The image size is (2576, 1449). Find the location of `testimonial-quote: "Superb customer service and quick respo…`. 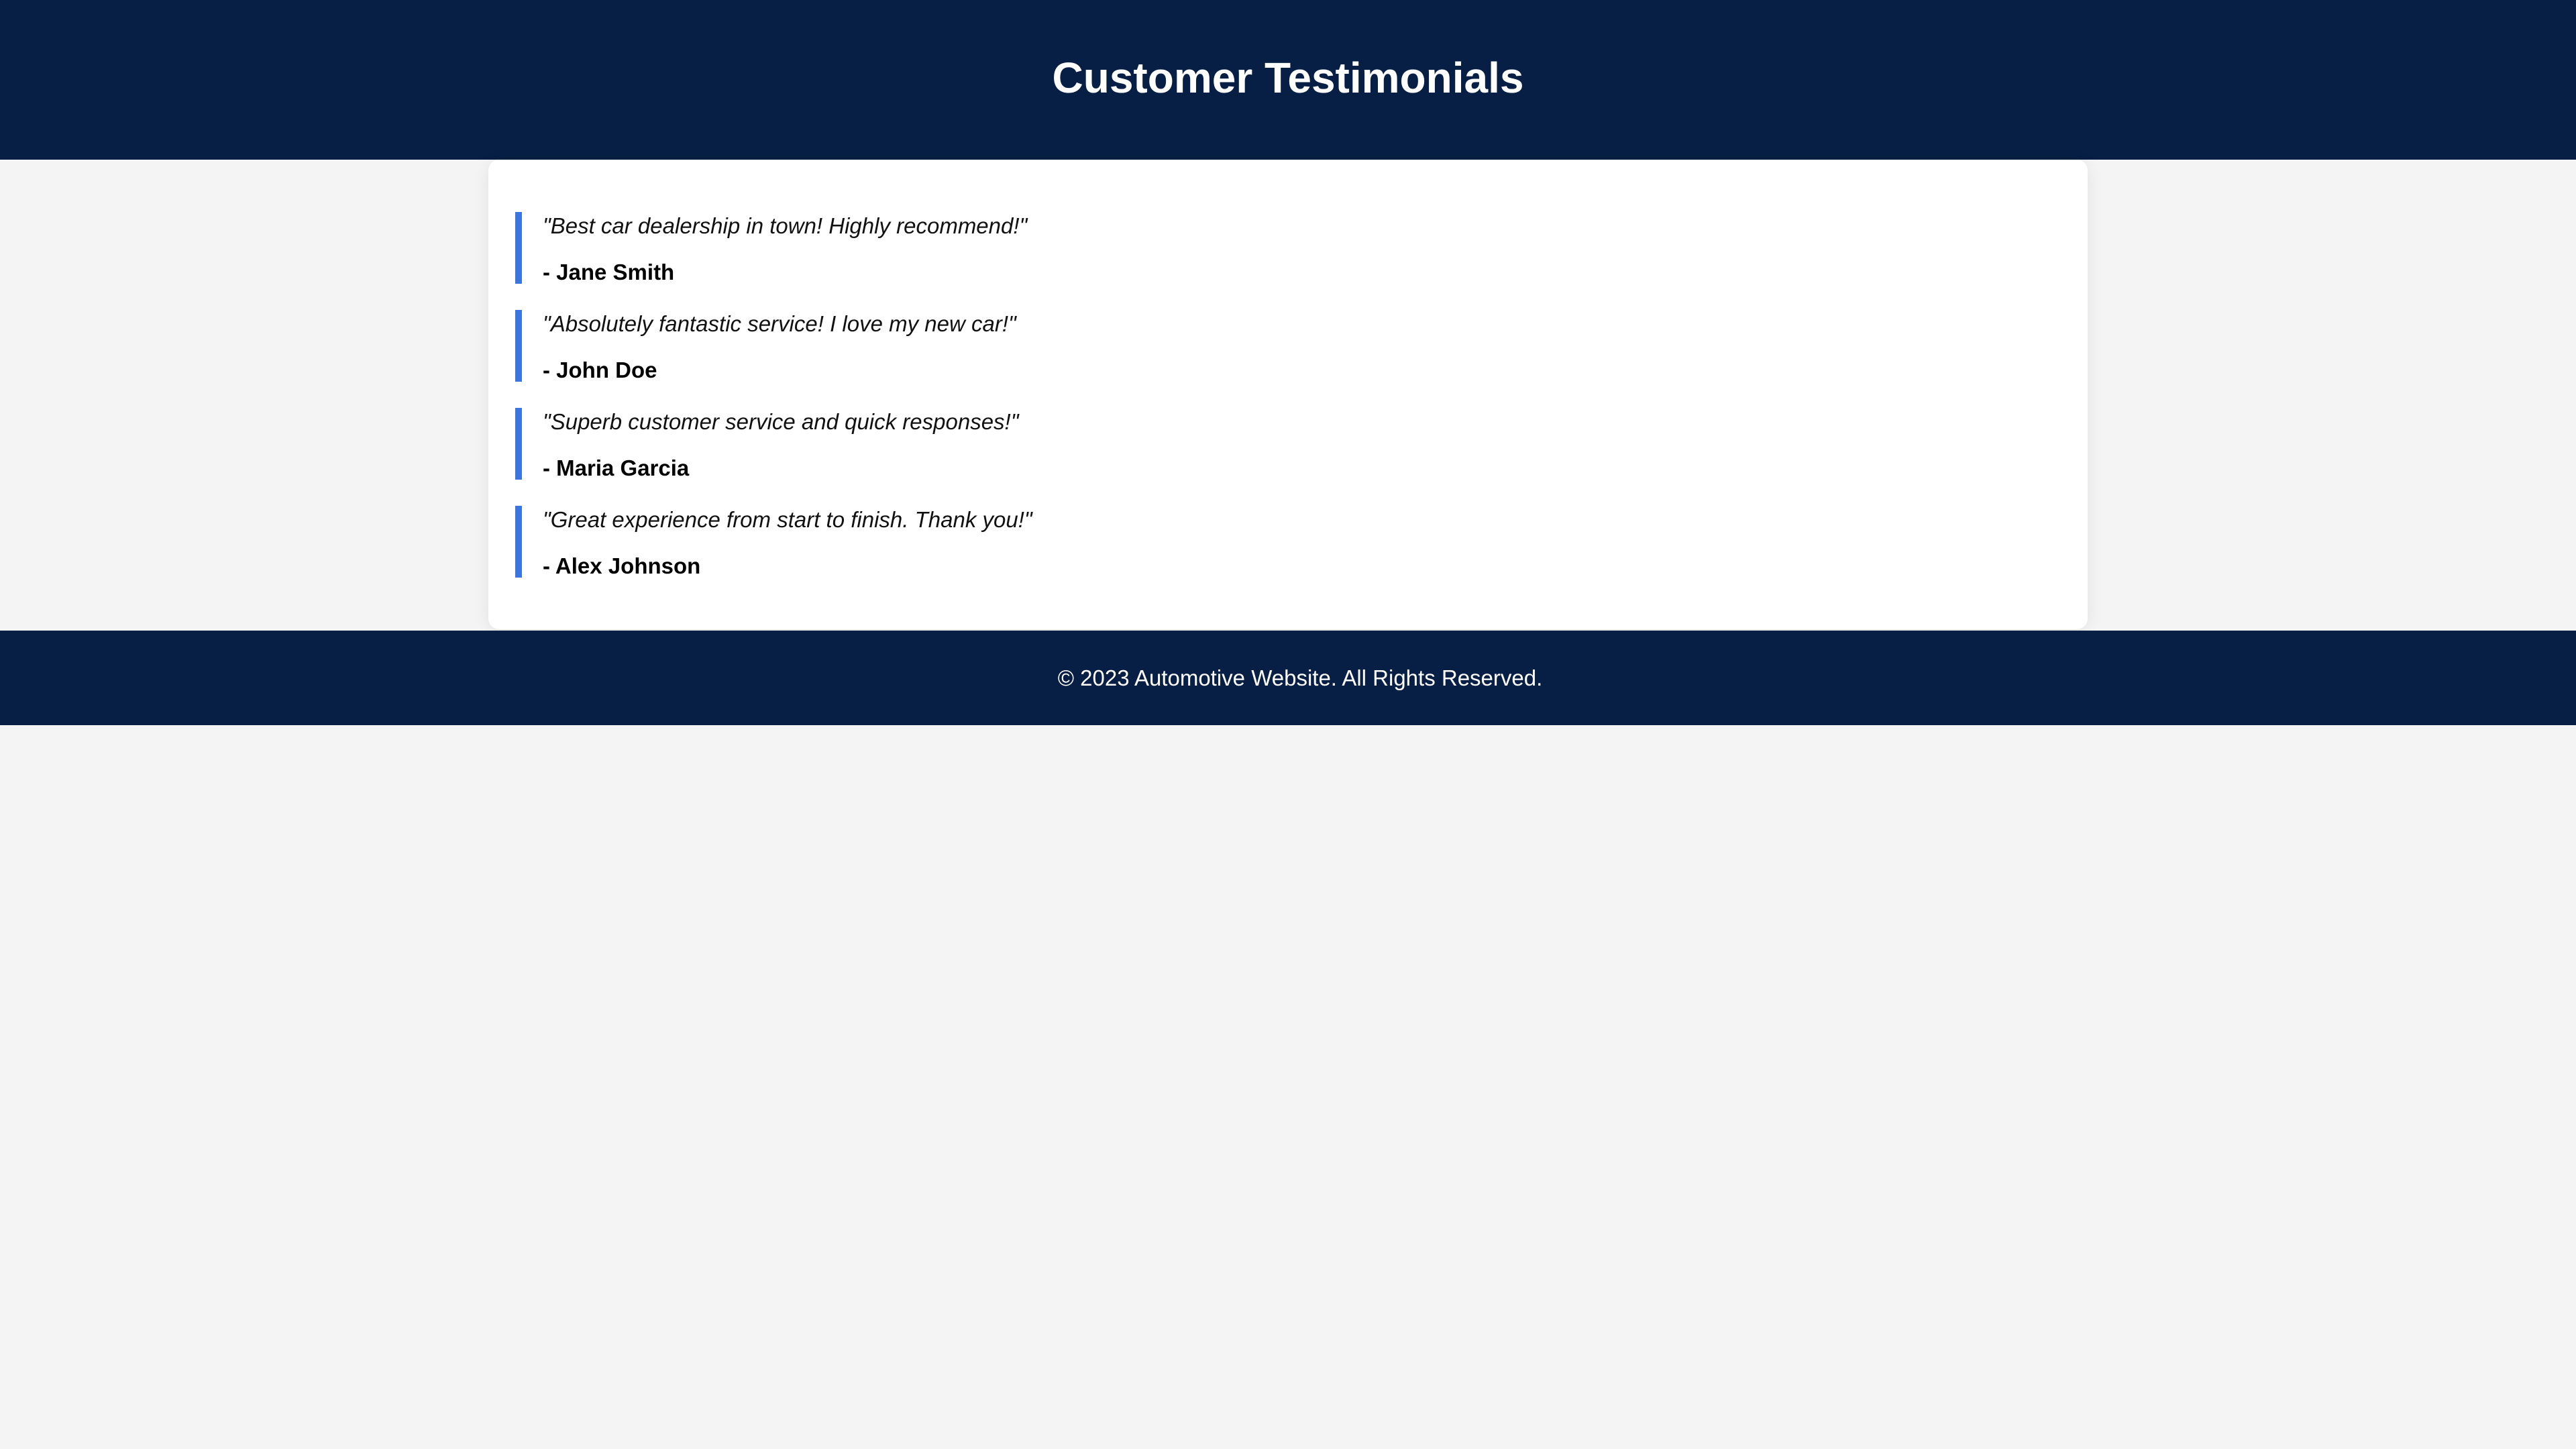

testimonial-quote: "Superb customer service and quick respo… is located at coordinates (781, 421).